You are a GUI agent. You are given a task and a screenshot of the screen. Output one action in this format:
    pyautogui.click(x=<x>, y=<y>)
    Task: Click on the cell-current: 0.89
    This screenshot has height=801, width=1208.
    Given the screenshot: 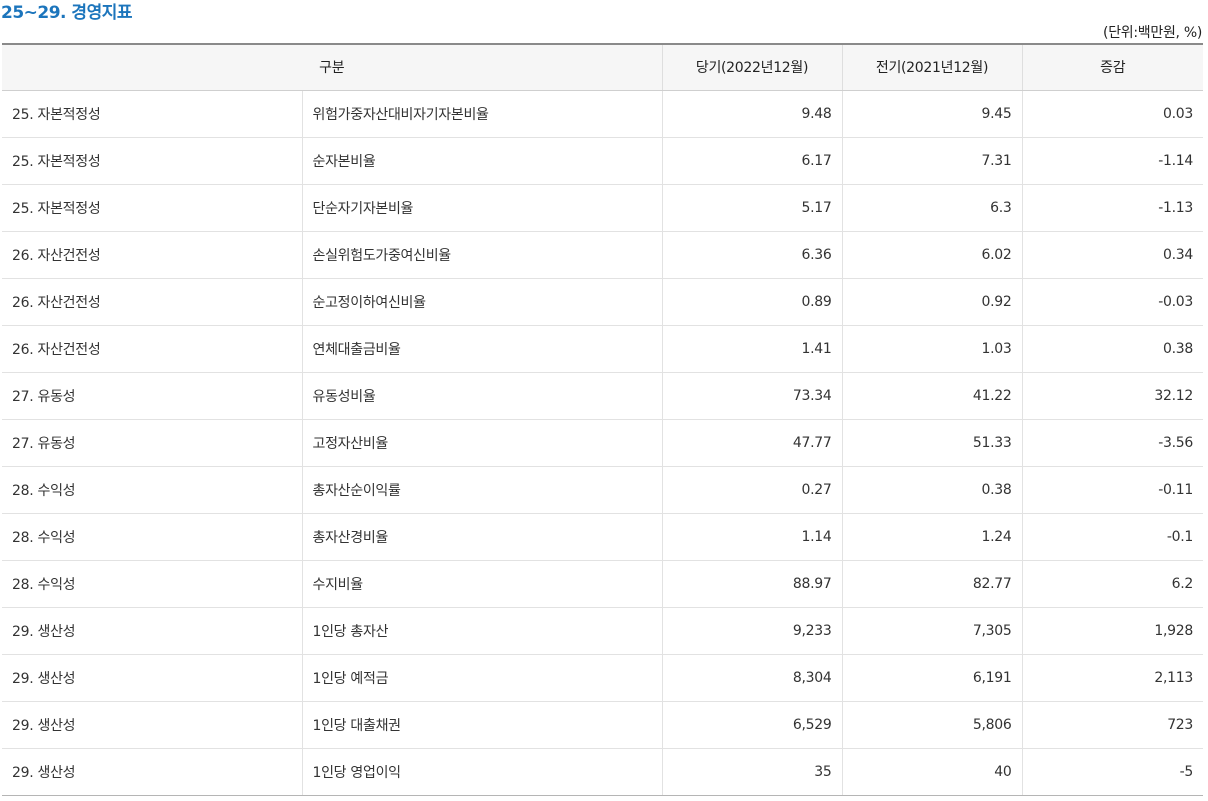 What is the action you would take?
    pyautogui.click(x=752, y=302)
    